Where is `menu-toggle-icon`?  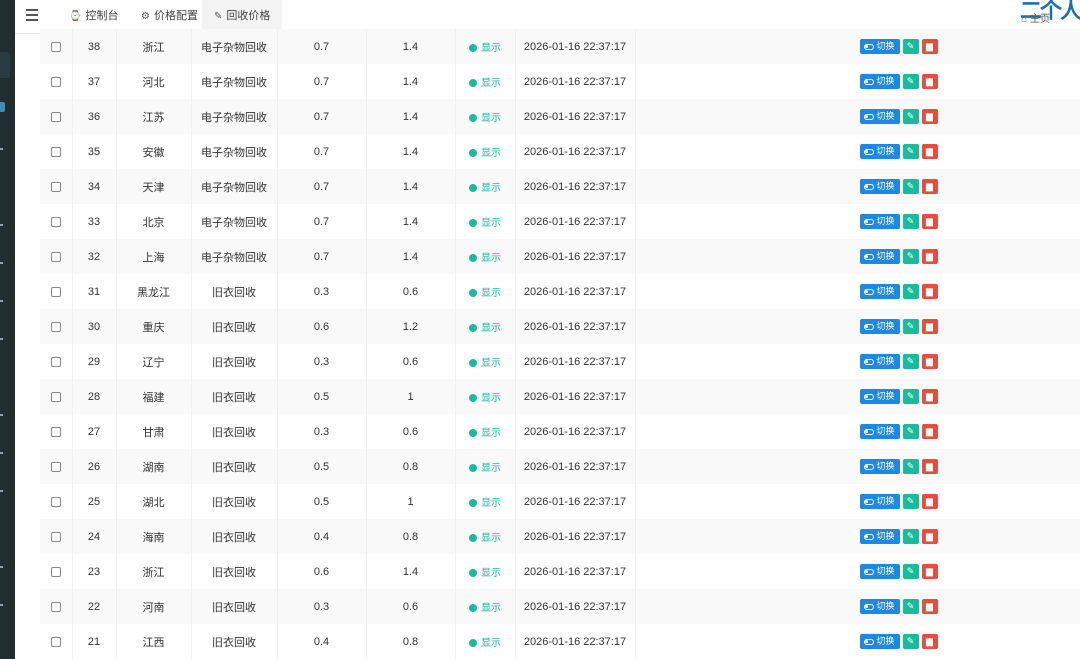
menu-toggle-icon is located at coordinates (32, 16).